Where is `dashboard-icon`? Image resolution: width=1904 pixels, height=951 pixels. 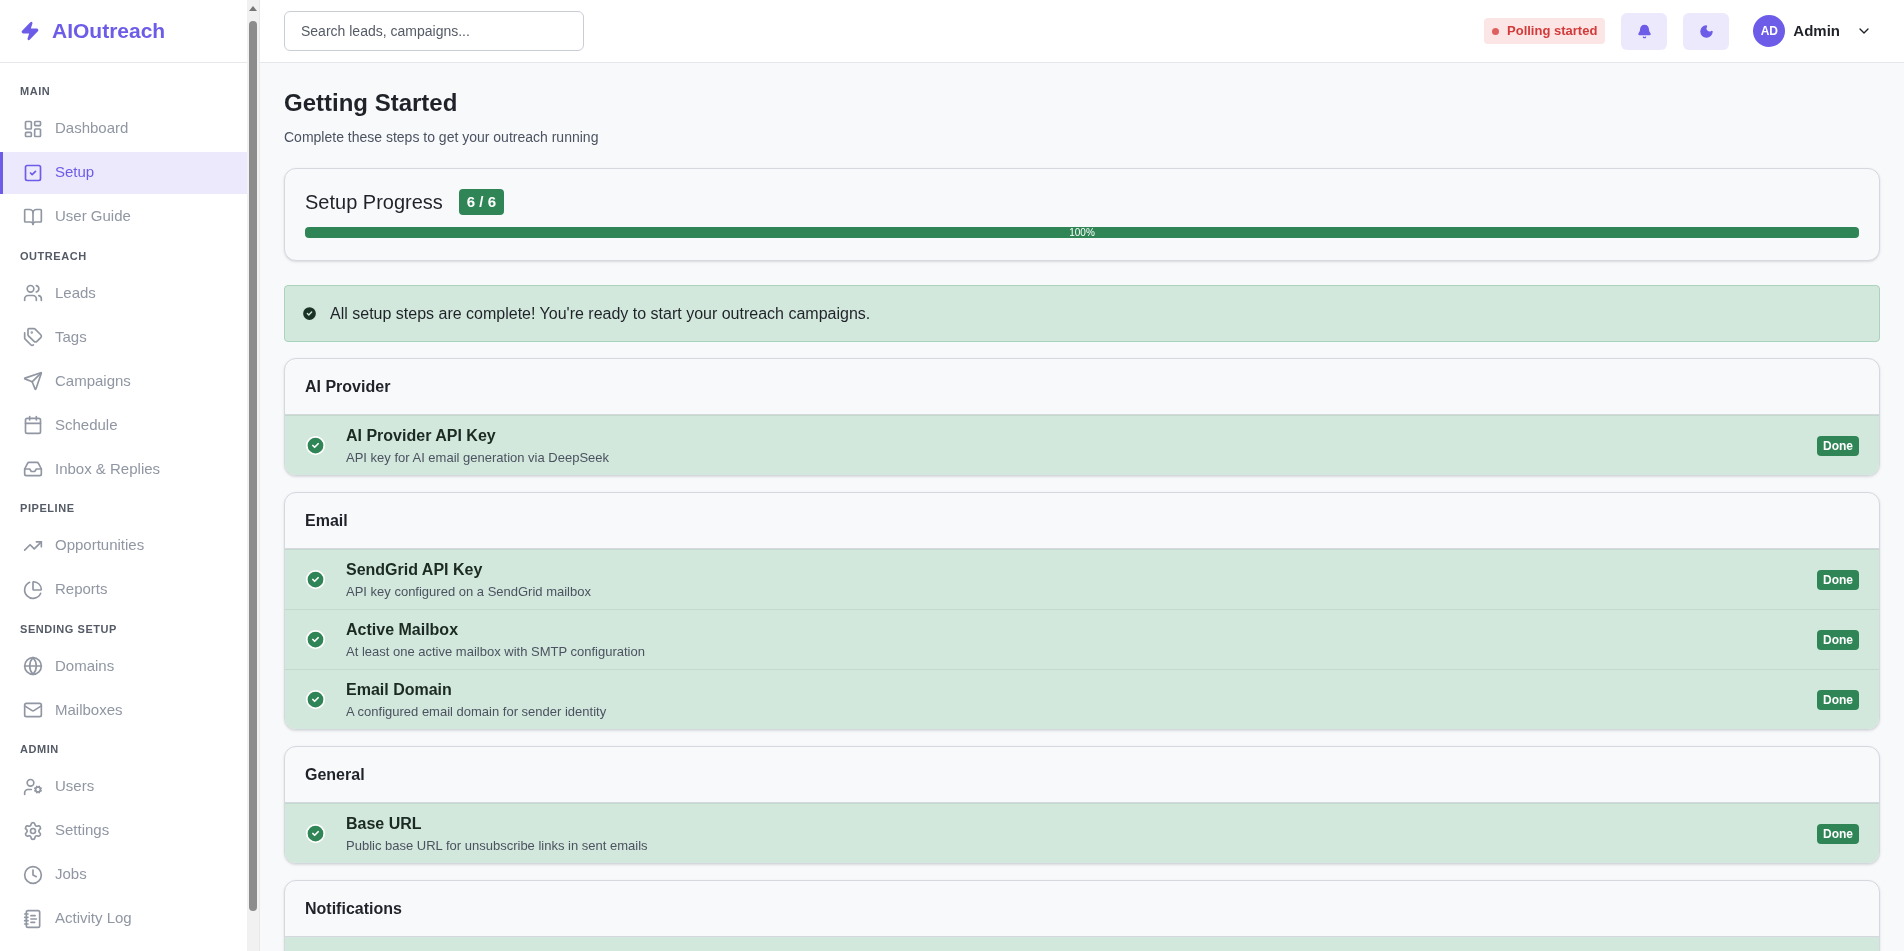
dashboard-icon is located at coordinates (33, 128).